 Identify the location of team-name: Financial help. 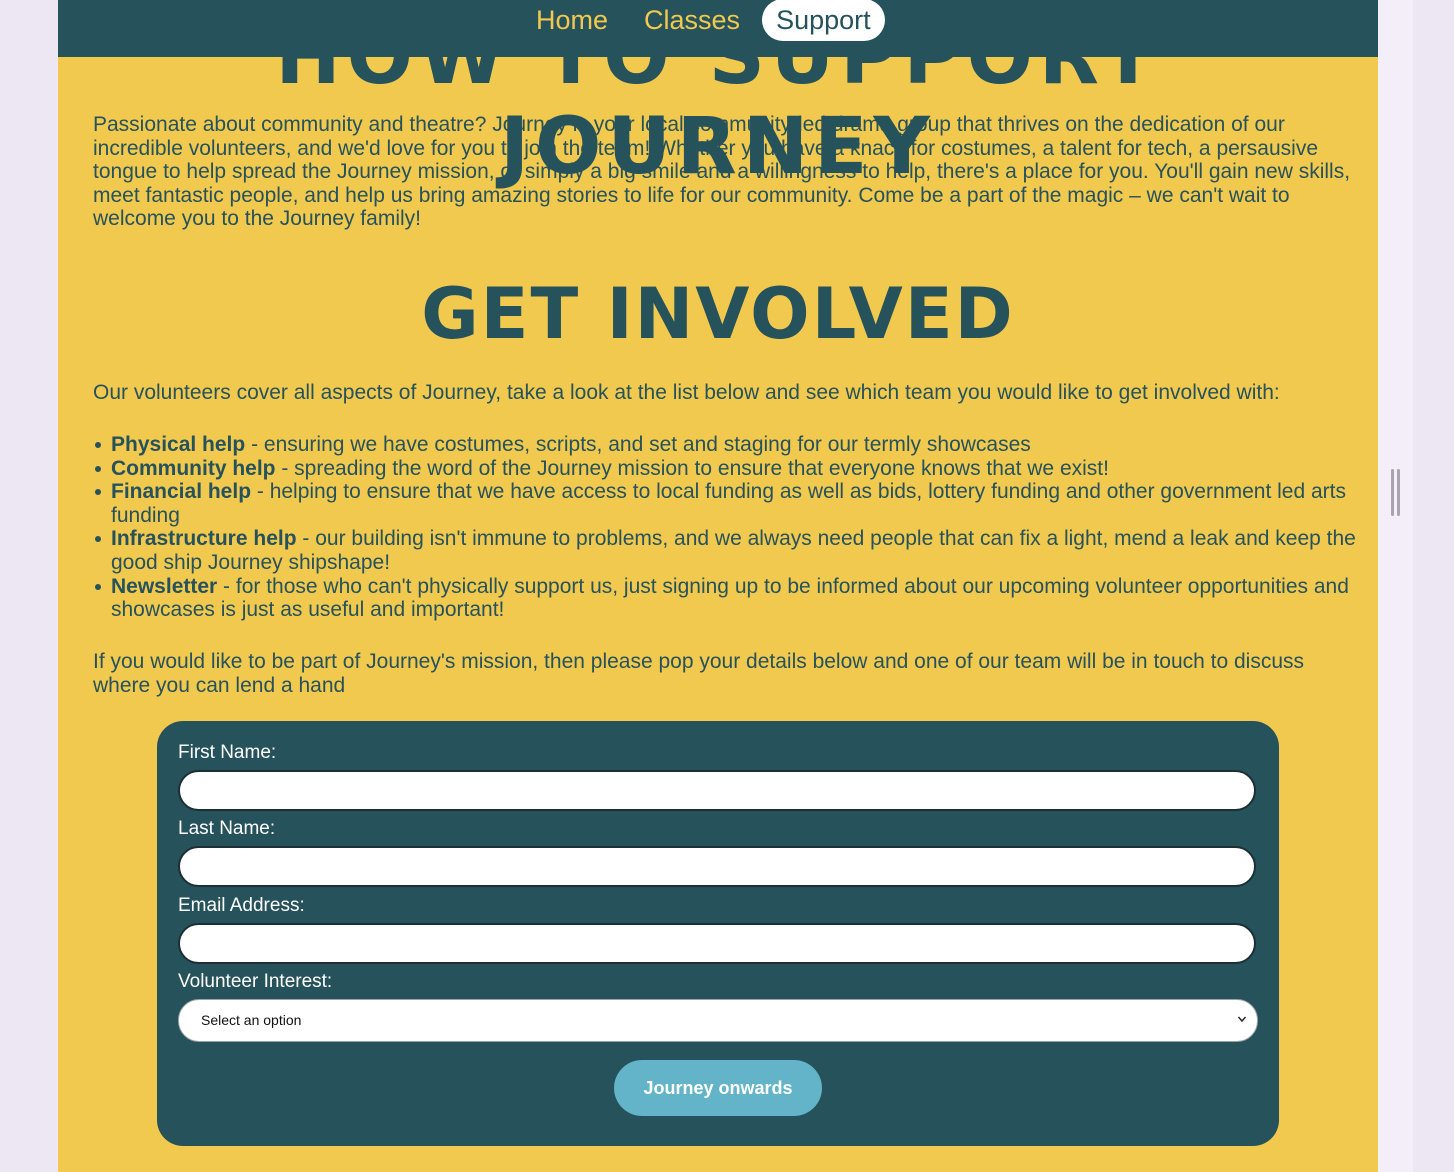
(181, 492).